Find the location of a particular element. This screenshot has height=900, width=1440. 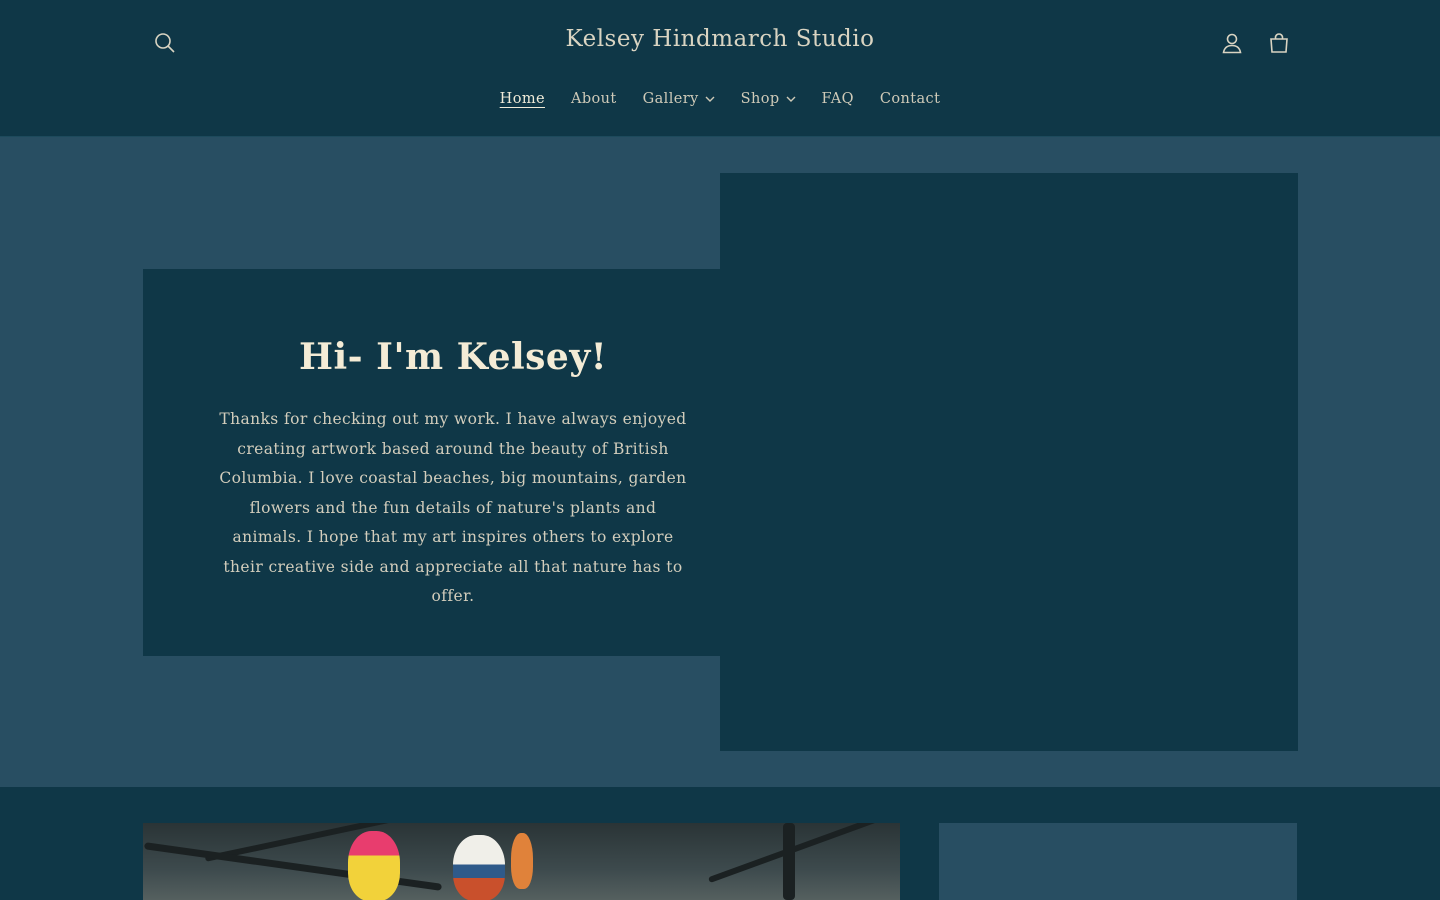

user-icon is located at coordinates (1232, 43).